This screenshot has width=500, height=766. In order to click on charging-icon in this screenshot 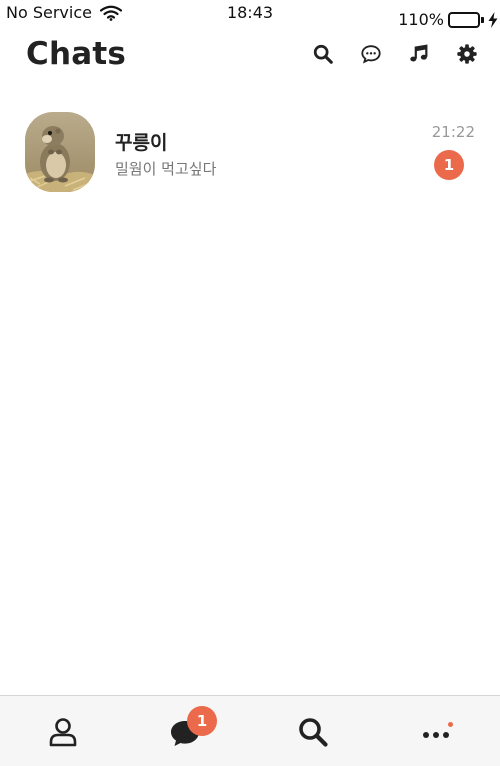, I will do `click(493, 19)`.